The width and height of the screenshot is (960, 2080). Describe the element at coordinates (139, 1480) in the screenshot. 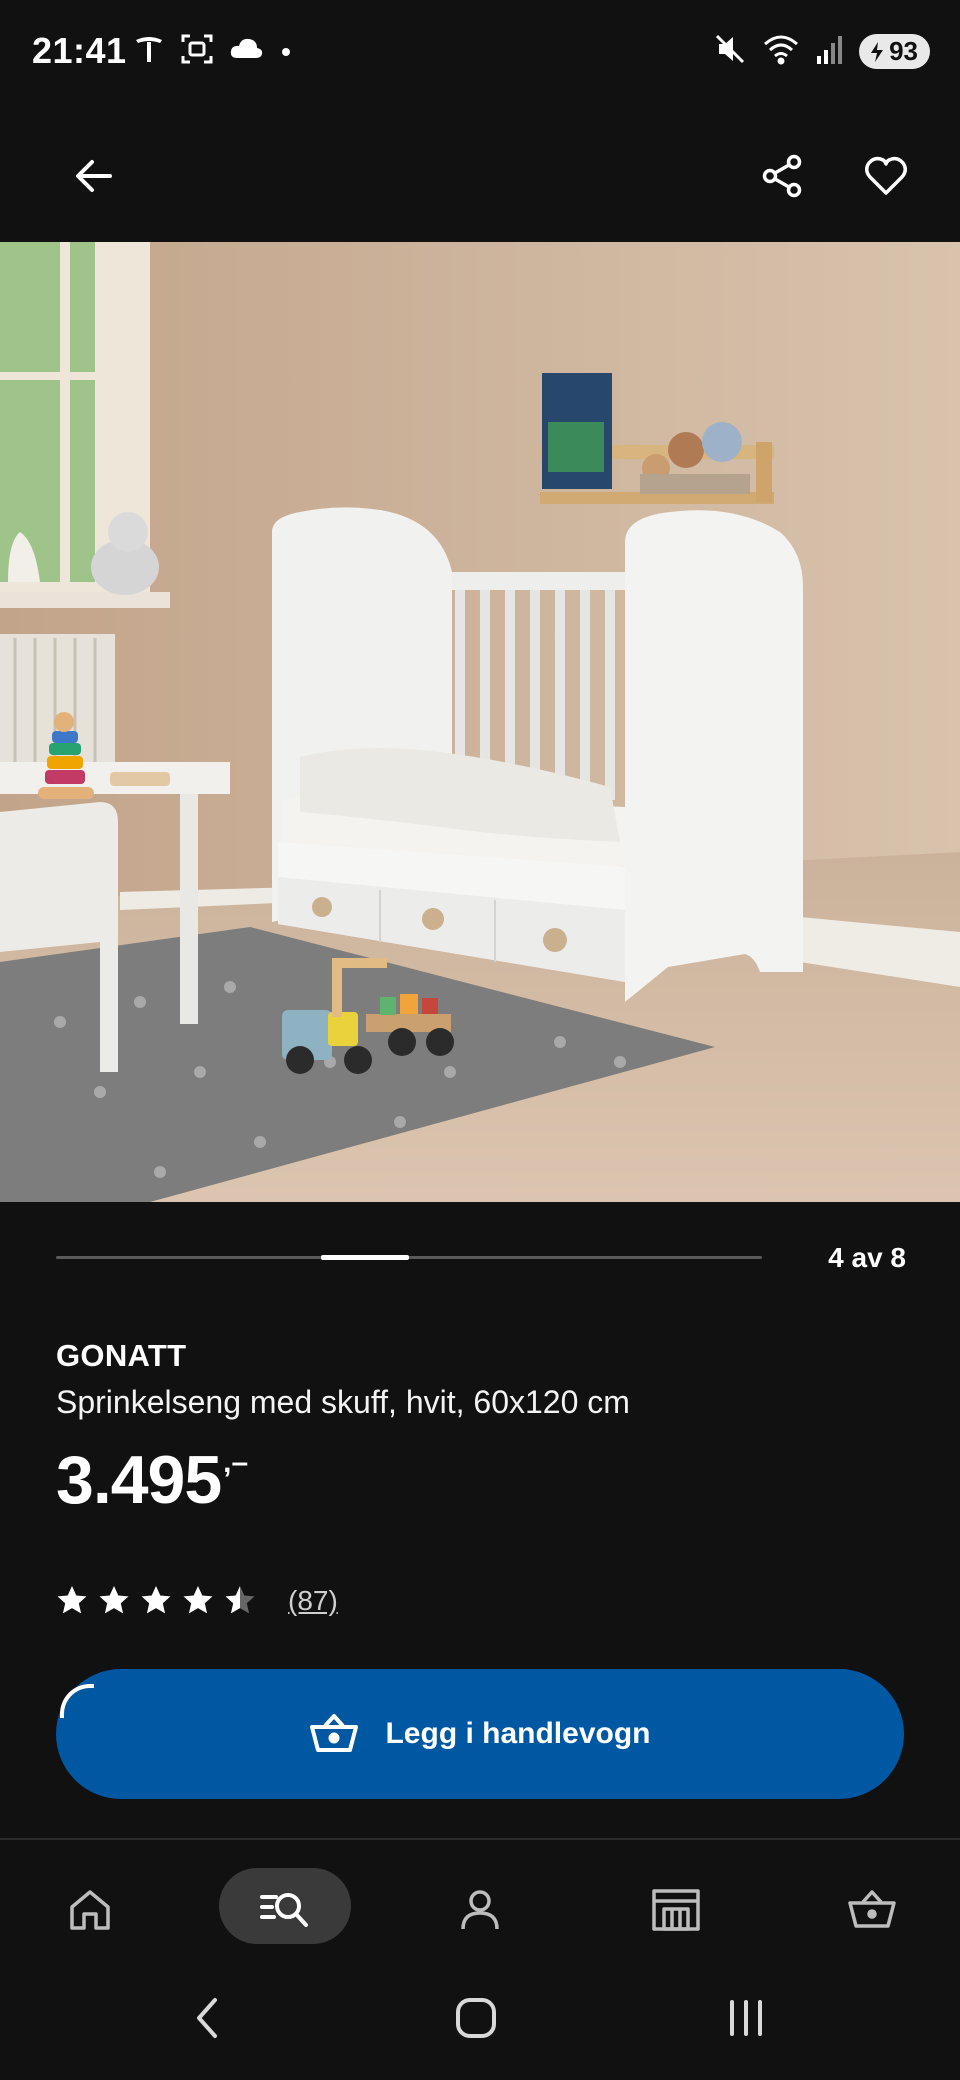

I see `price-amount: 3.495` at that location.